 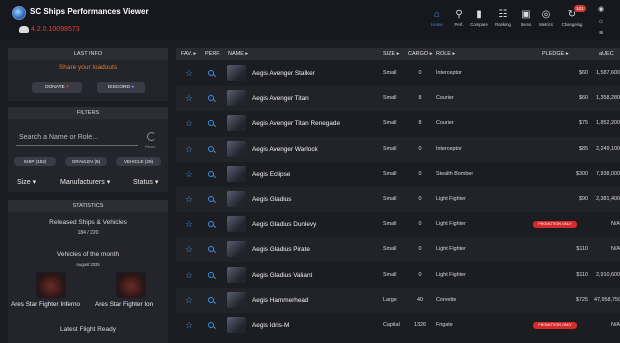 I want to click on discord-button: DISCORD ●, so click(x=121, y=87).